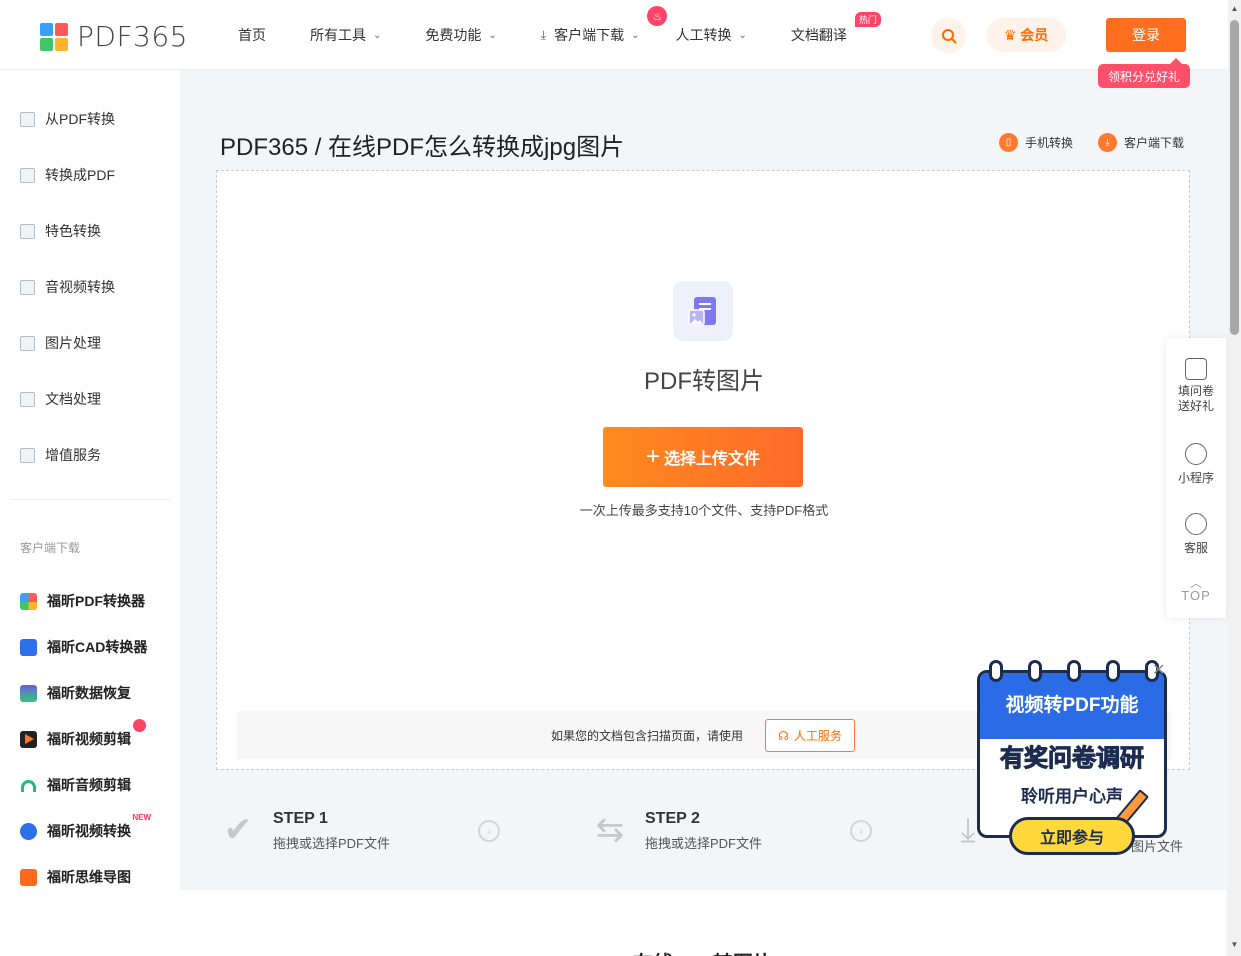 This screenshot has height=956, width=1241. I want to click on scroll-up-icon: ▲, so click(1234, 9).